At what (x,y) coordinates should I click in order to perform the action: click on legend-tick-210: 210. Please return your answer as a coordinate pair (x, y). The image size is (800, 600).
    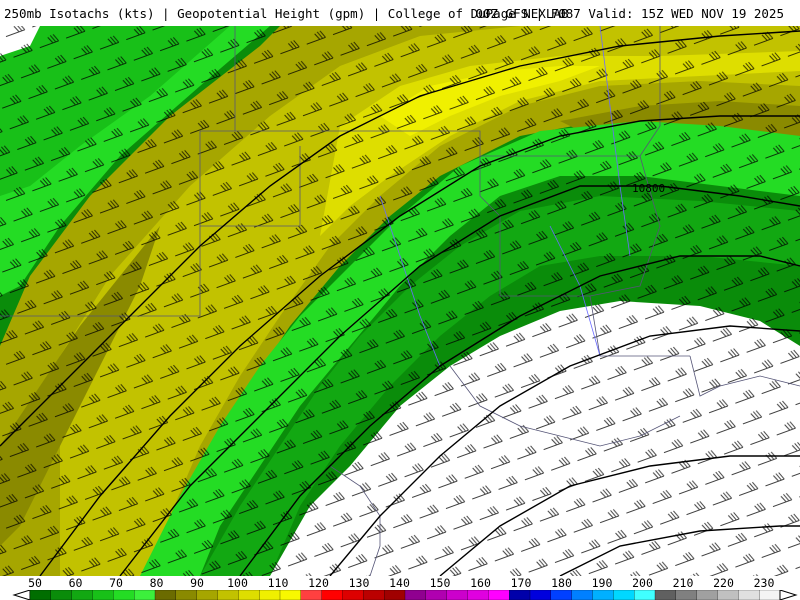
    Looking at the image, I should click on (683, 583).